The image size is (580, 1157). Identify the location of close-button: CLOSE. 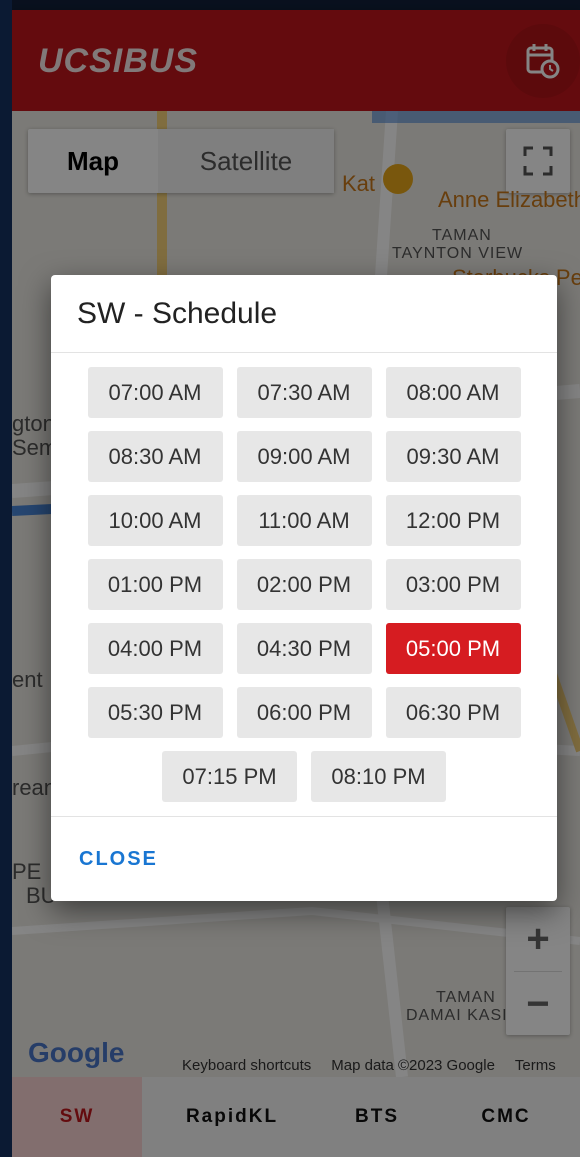
(118, 859).